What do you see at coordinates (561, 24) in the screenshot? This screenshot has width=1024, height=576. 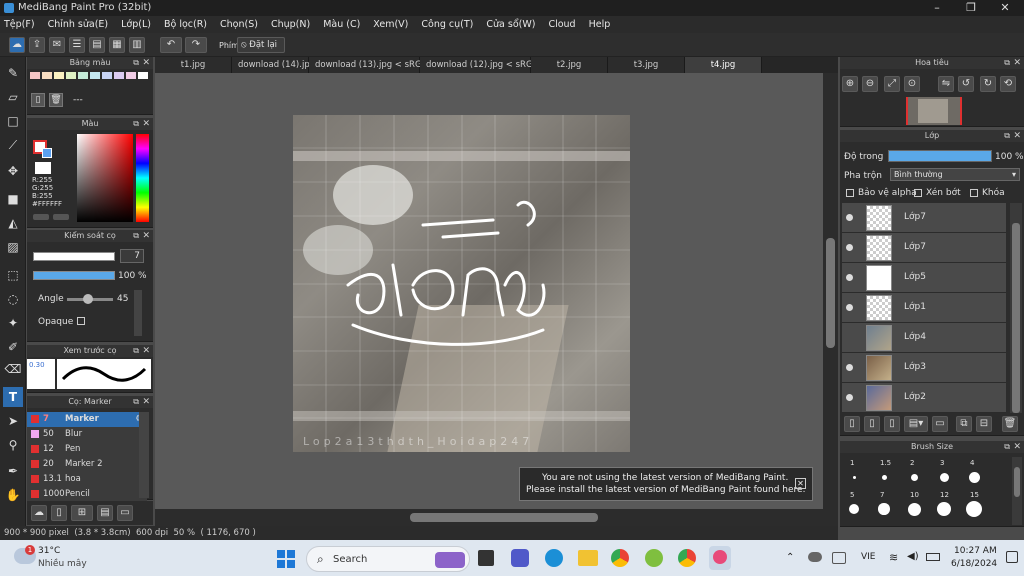 I see `menu-cloud: Cloud` at bounding box center [561, 24].